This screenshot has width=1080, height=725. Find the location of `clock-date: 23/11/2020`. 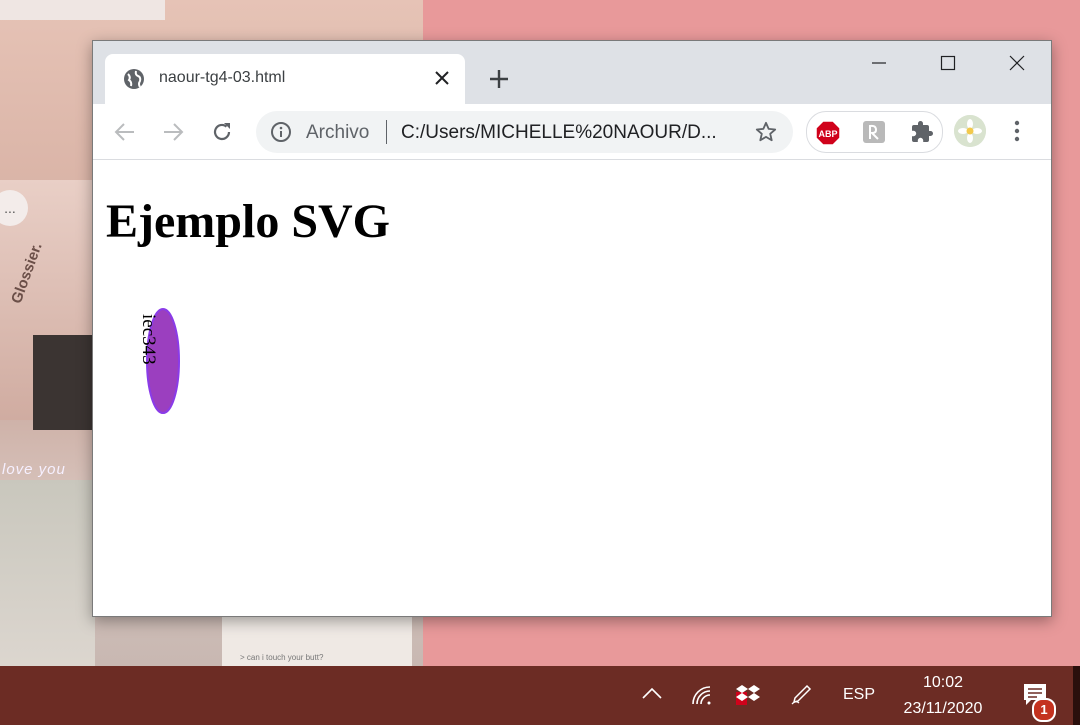

clock-date: 23/11/2020 is located at coordinates (943, 709).